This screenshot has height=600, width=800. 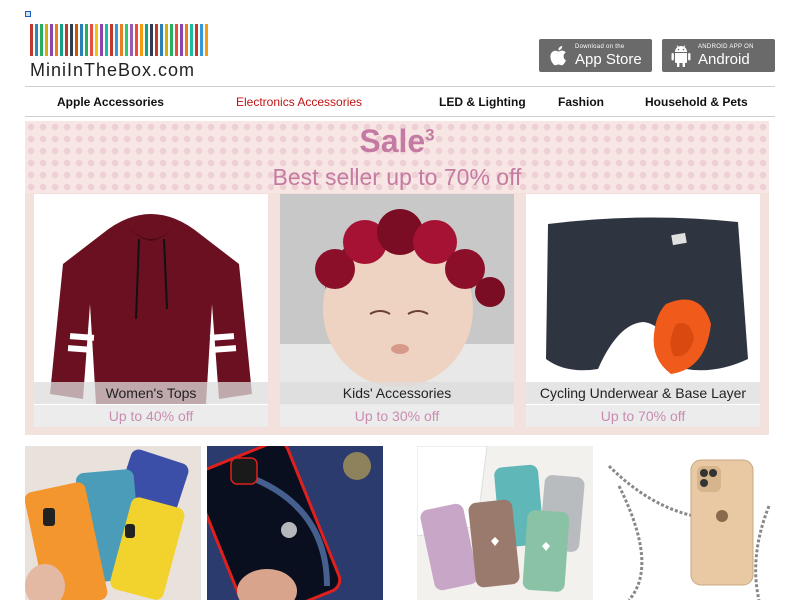 What do you see at coordinates (482, 102) in the screenshot?
I see `nav-led-lighting: LED & Lighting` at bounding box center [482, 102].